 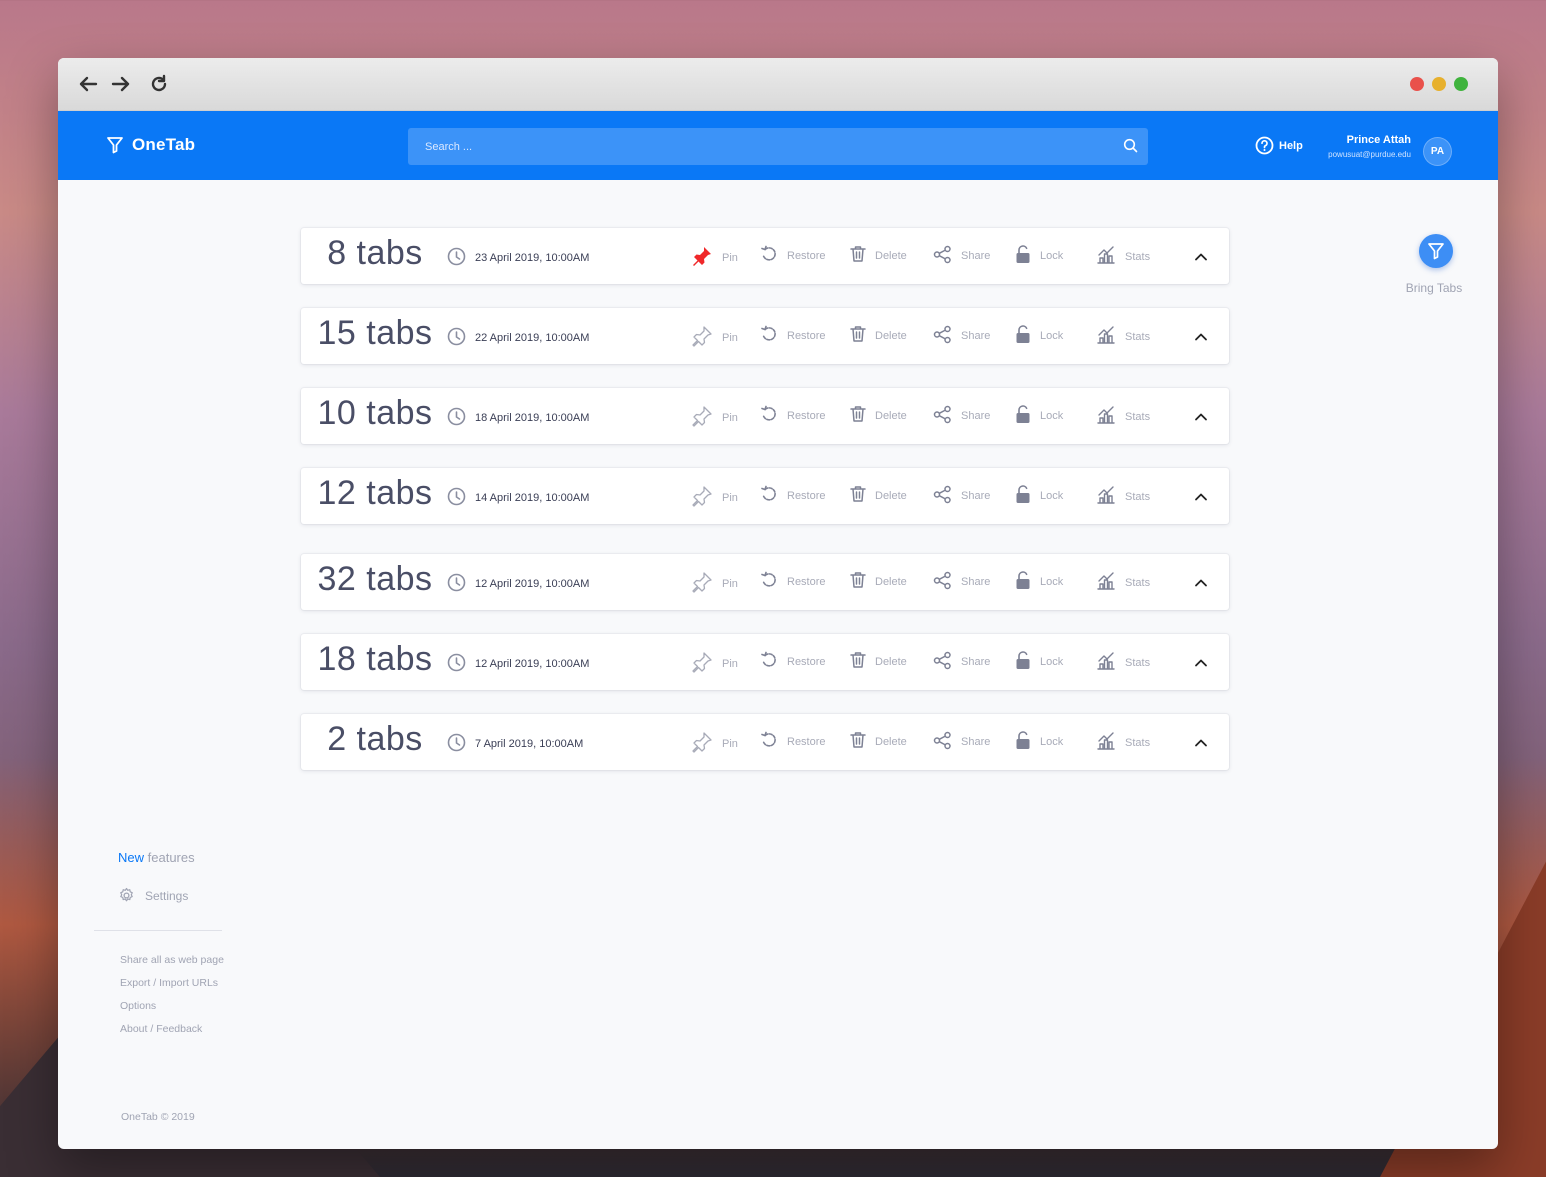 What do you see at coordinates (1130, 148) in the screenshot?
I see `search-icon` at bounding box center [1130, 148].